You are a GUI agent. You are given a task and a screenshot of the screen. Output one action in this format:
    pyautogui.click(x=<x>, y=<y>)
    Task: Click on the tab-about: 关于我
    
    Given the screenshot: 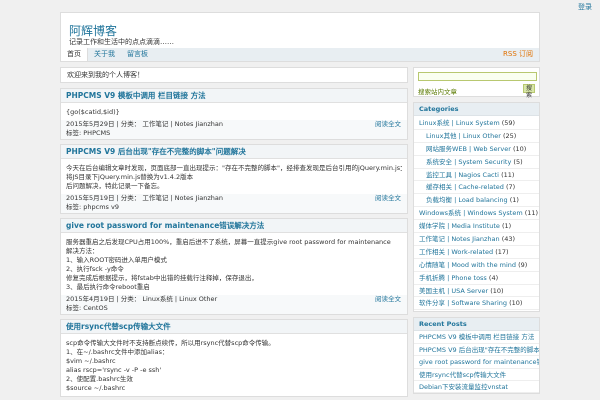 What is the action you would take?
    pyautogui.click(x=104, y=54)
    